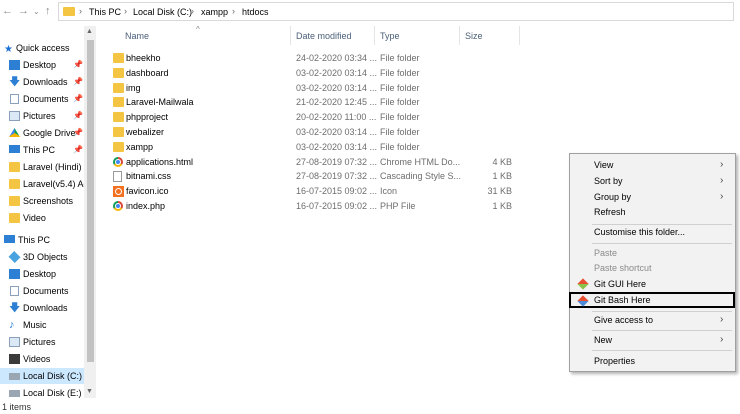  Describe the element at coordinates (42, 274) in the screenshot. I see `nav-pc-desktop: Desktop` at that location.